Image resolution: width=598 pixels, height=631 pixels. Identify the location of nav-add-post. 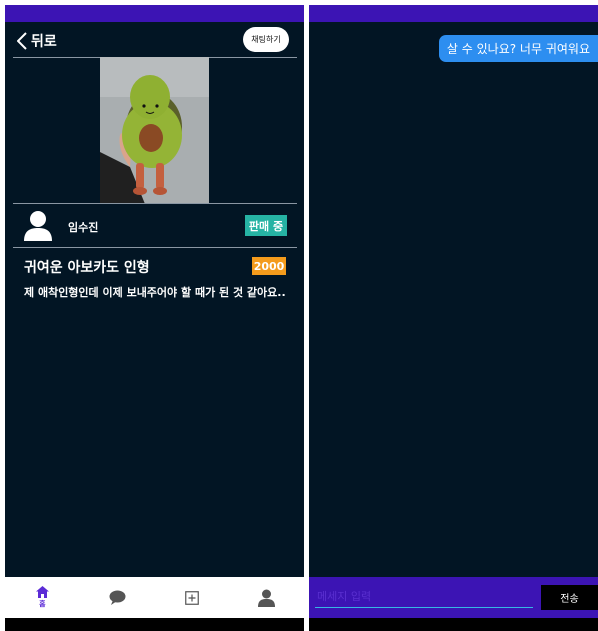
(192, 597).